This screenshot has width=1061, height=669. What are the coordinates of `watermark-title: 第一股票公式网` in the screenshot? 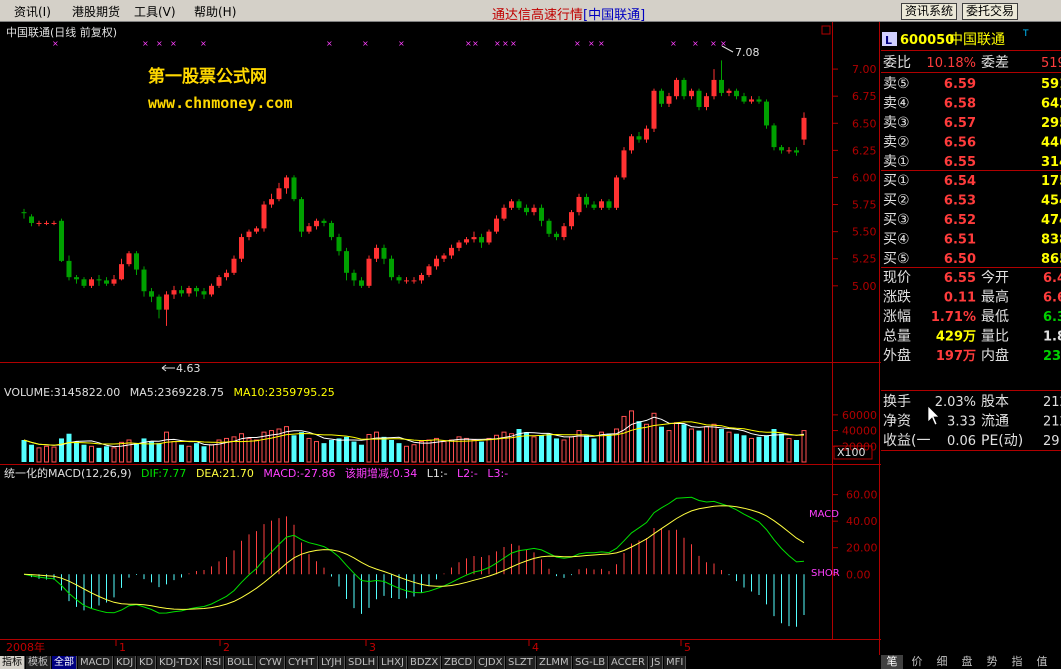 It's located at (207, 76).